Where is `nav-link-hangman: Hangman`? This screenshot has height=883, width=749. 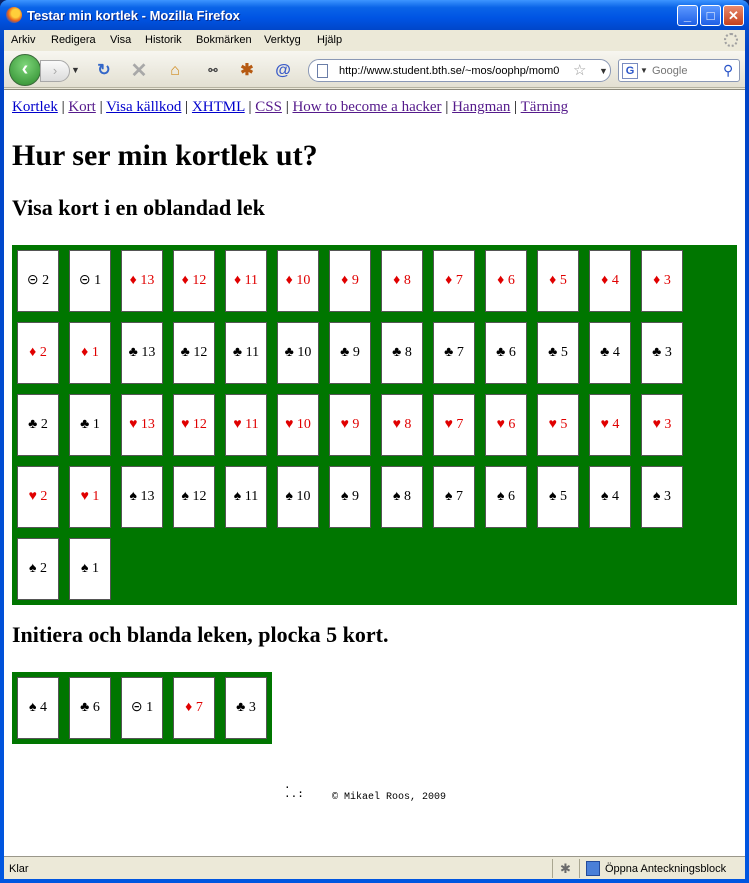 nav-link-hangman: Hangman is located at coordinates (481, 107).